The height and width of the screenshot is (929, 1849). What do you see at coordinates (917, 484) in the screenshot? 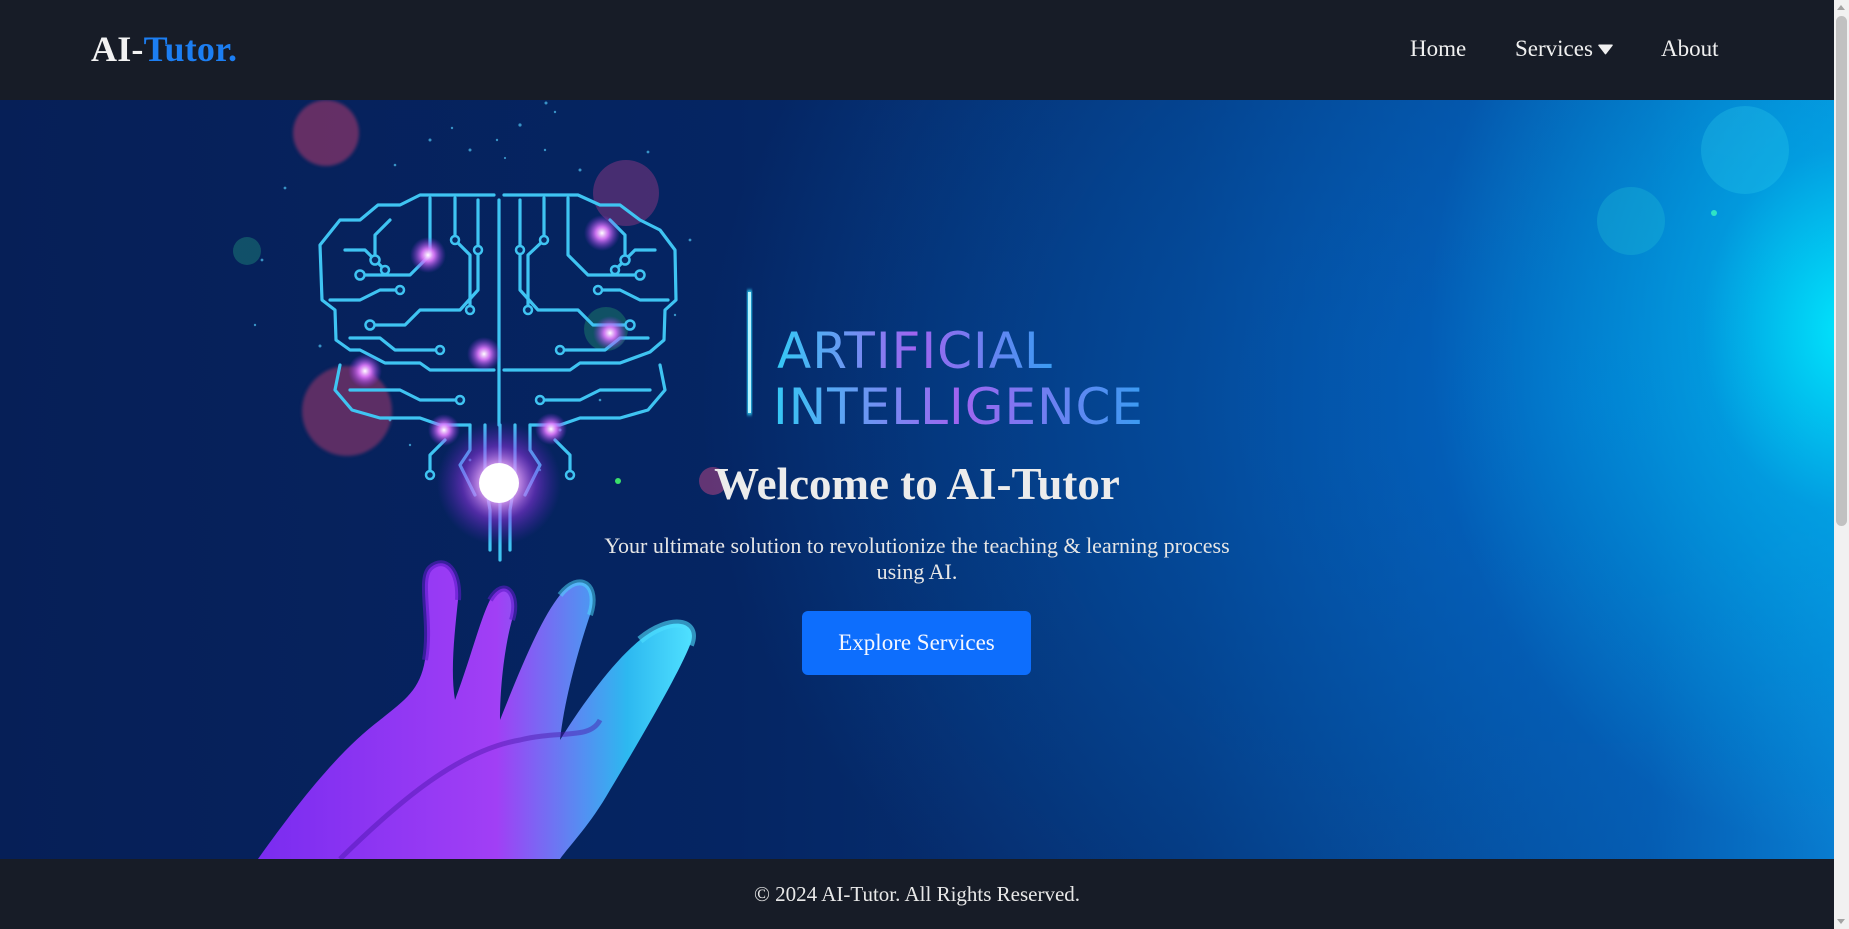
I see `hero-title: Welcome to AI-Tutor` at bounding box center [917, 484].